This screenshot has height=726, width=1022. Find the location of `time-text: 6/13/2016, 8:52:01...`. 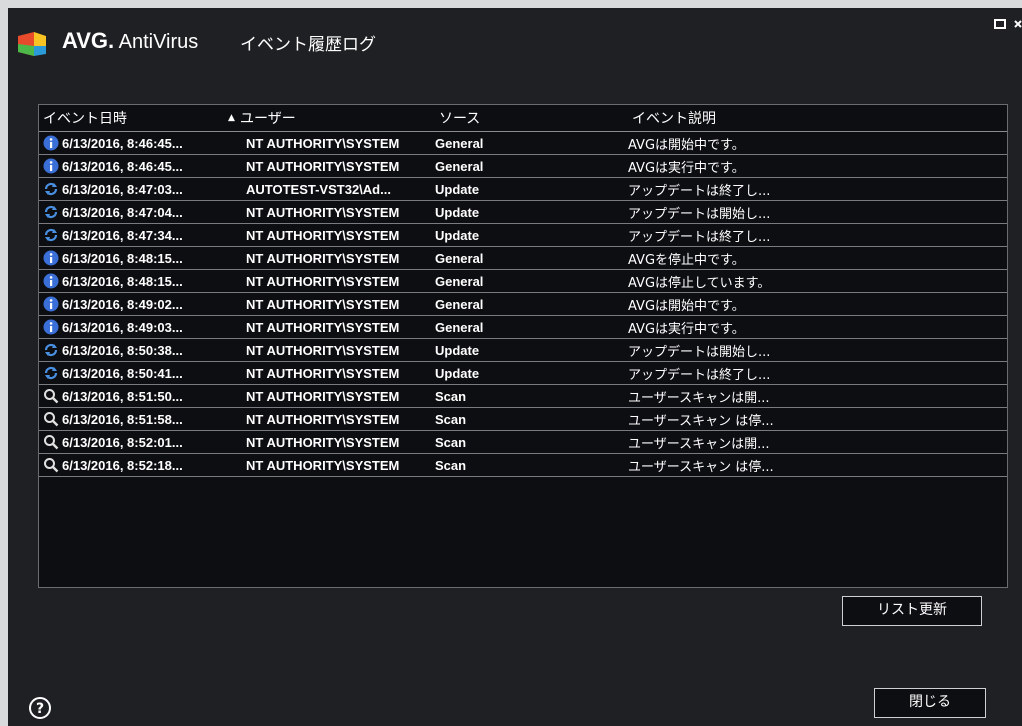

time-text: 6/13/2016, 8:52:01... is located at coordinates (122, 442).